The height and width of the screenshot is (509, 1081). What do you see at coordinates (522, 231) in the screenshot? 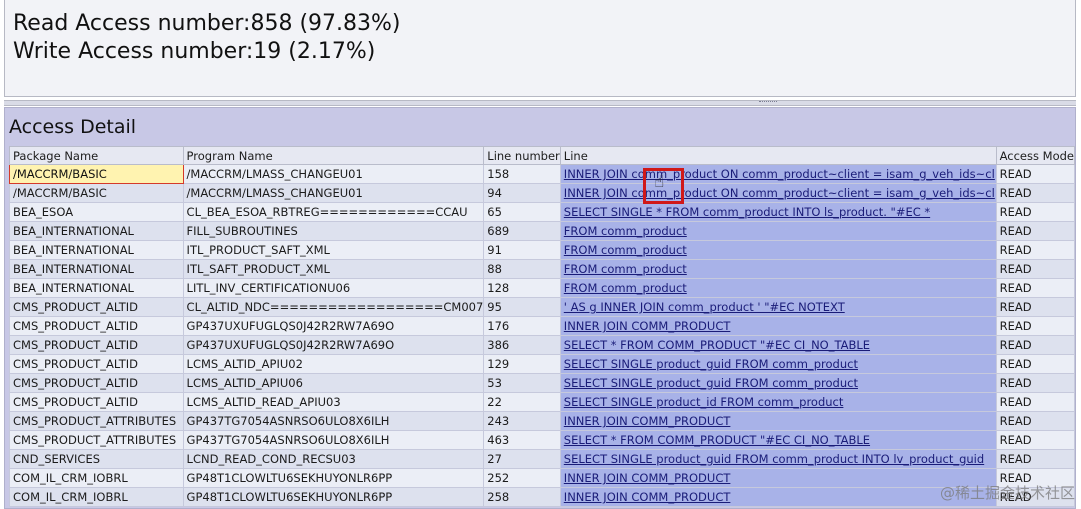
I see `cell-line-number: 689` at bounding box center [522, 231].